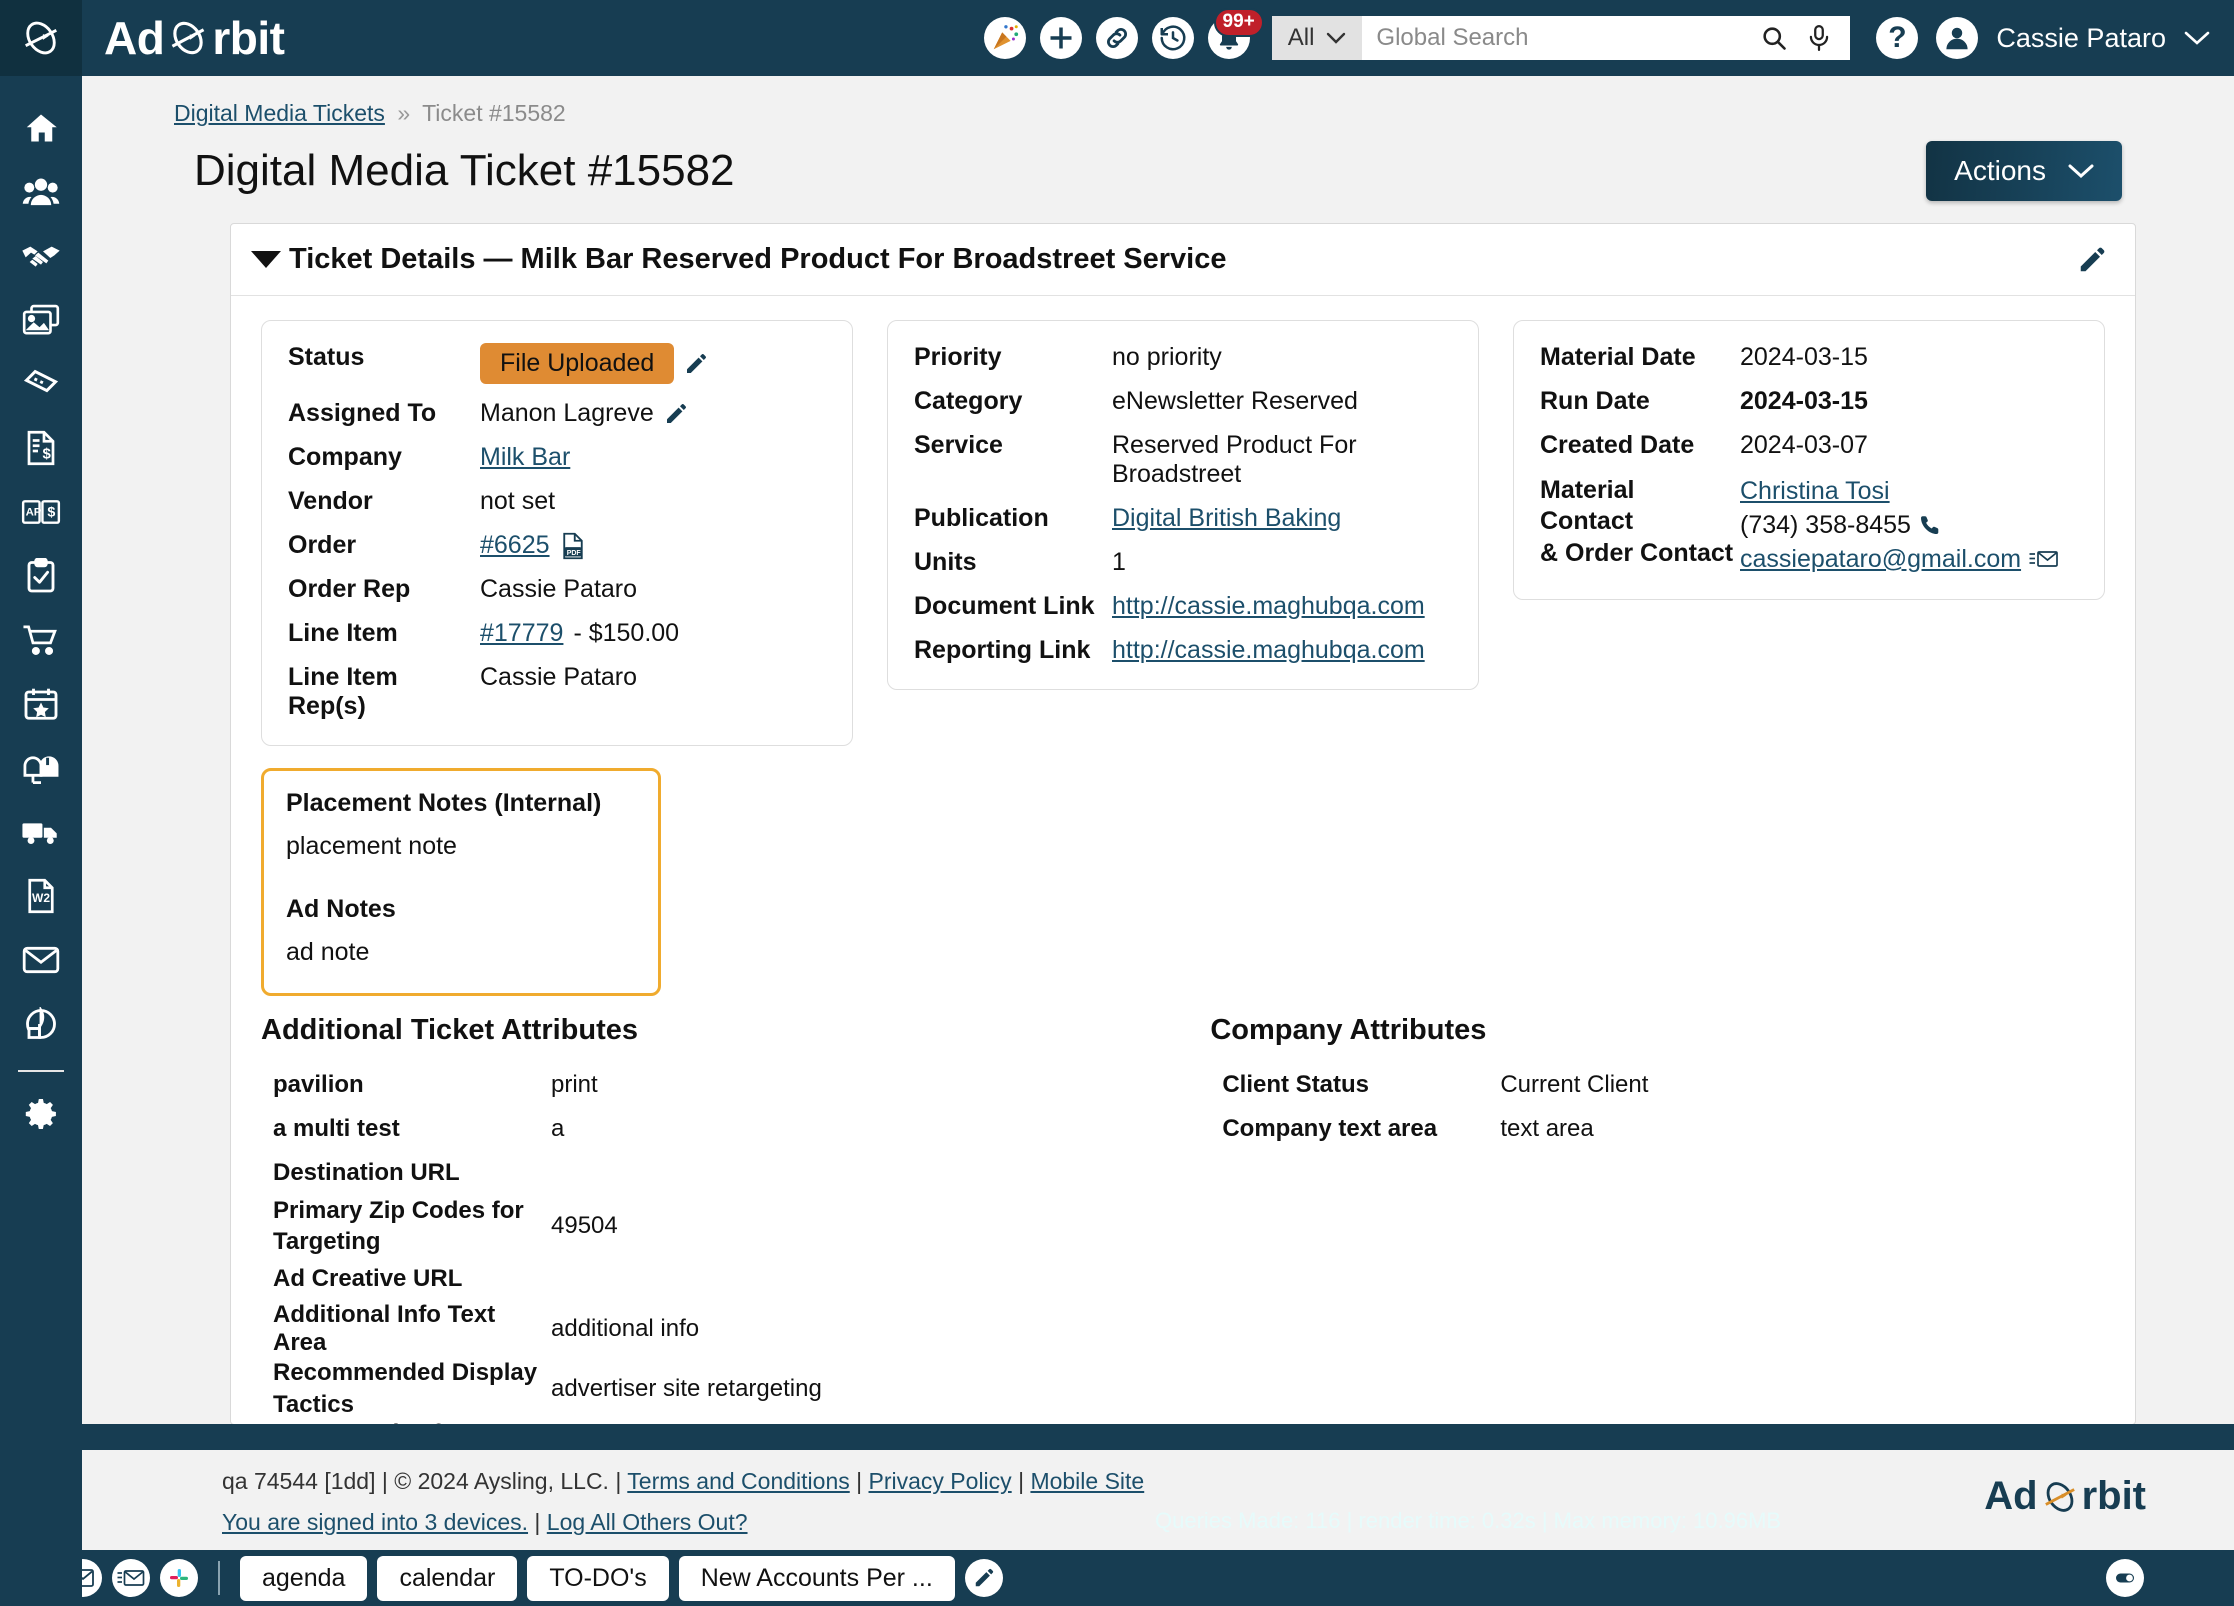  Describe the element at coordinates (559, 677) in the screenshot. I see `field-line-item-reps-value: Cassie Pataro` at that location.